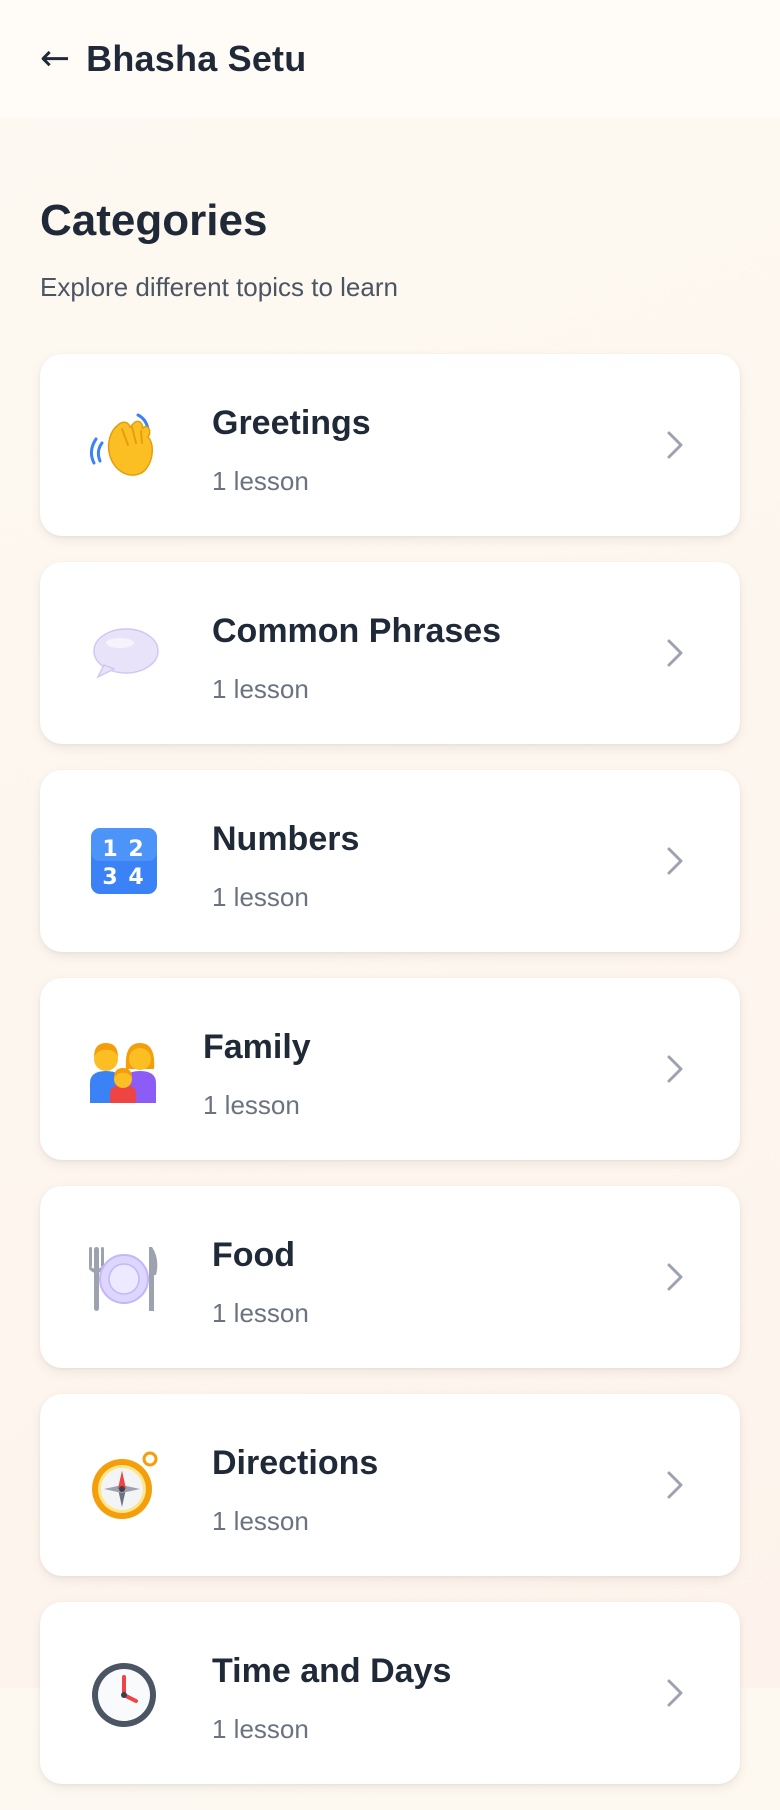 The width and height of the screenshot is (780, 1810). I want to click on compass-icon, so click(124, 1485).